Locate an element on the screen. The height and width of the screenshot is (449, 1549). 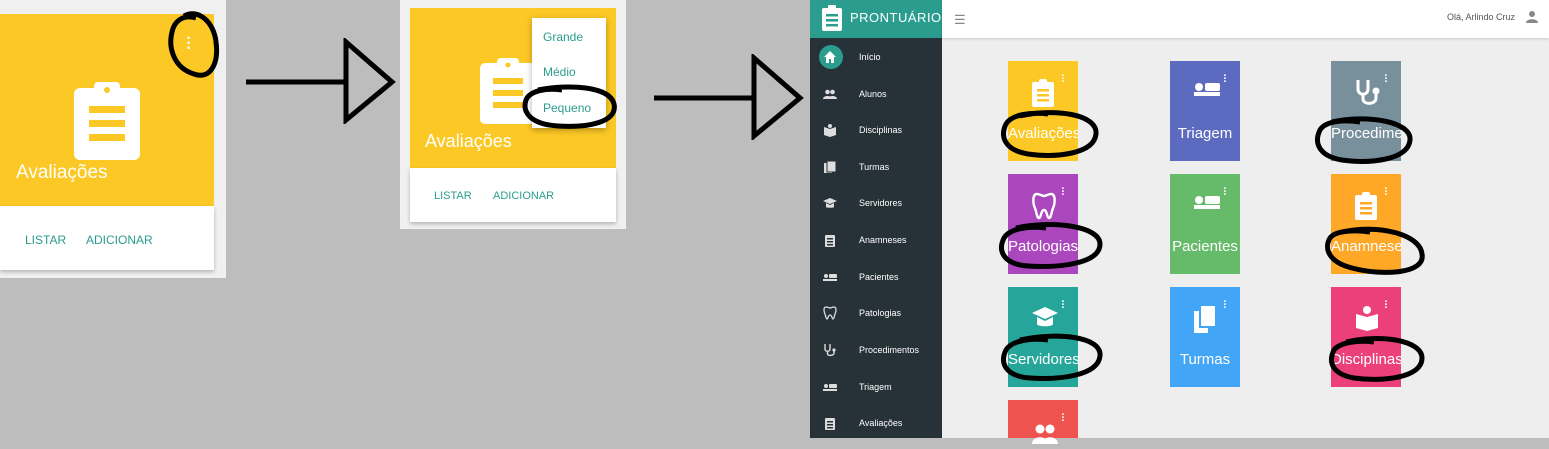
size-menu: Grande Médio Pequeno is located at coordinates (569, 73).